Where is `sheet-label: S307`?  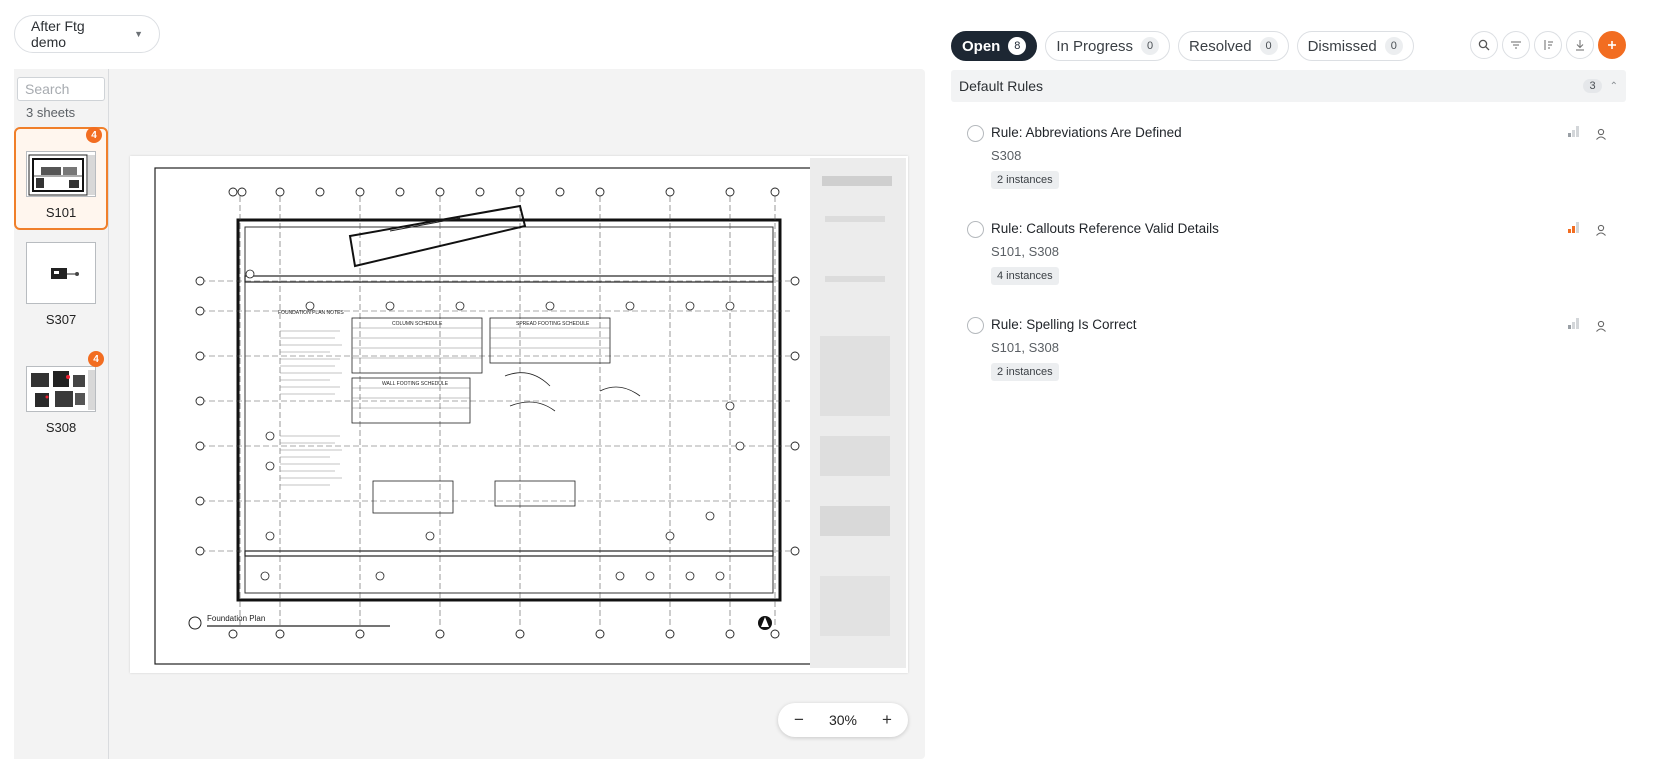 sheet-label: S307 is located at coordinates (61, 319).